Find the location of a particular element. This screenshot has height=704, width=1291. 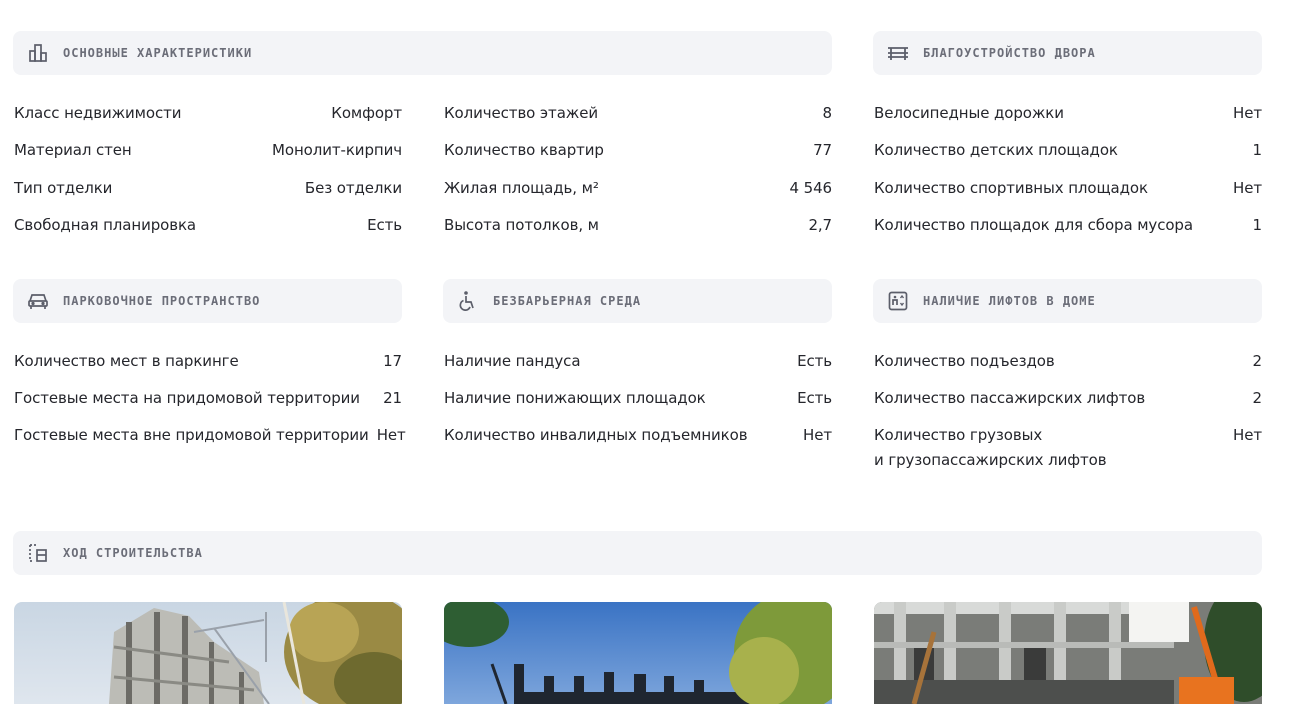

spec-label: Велосипедные дорожки is located at coordinates (969, 113).